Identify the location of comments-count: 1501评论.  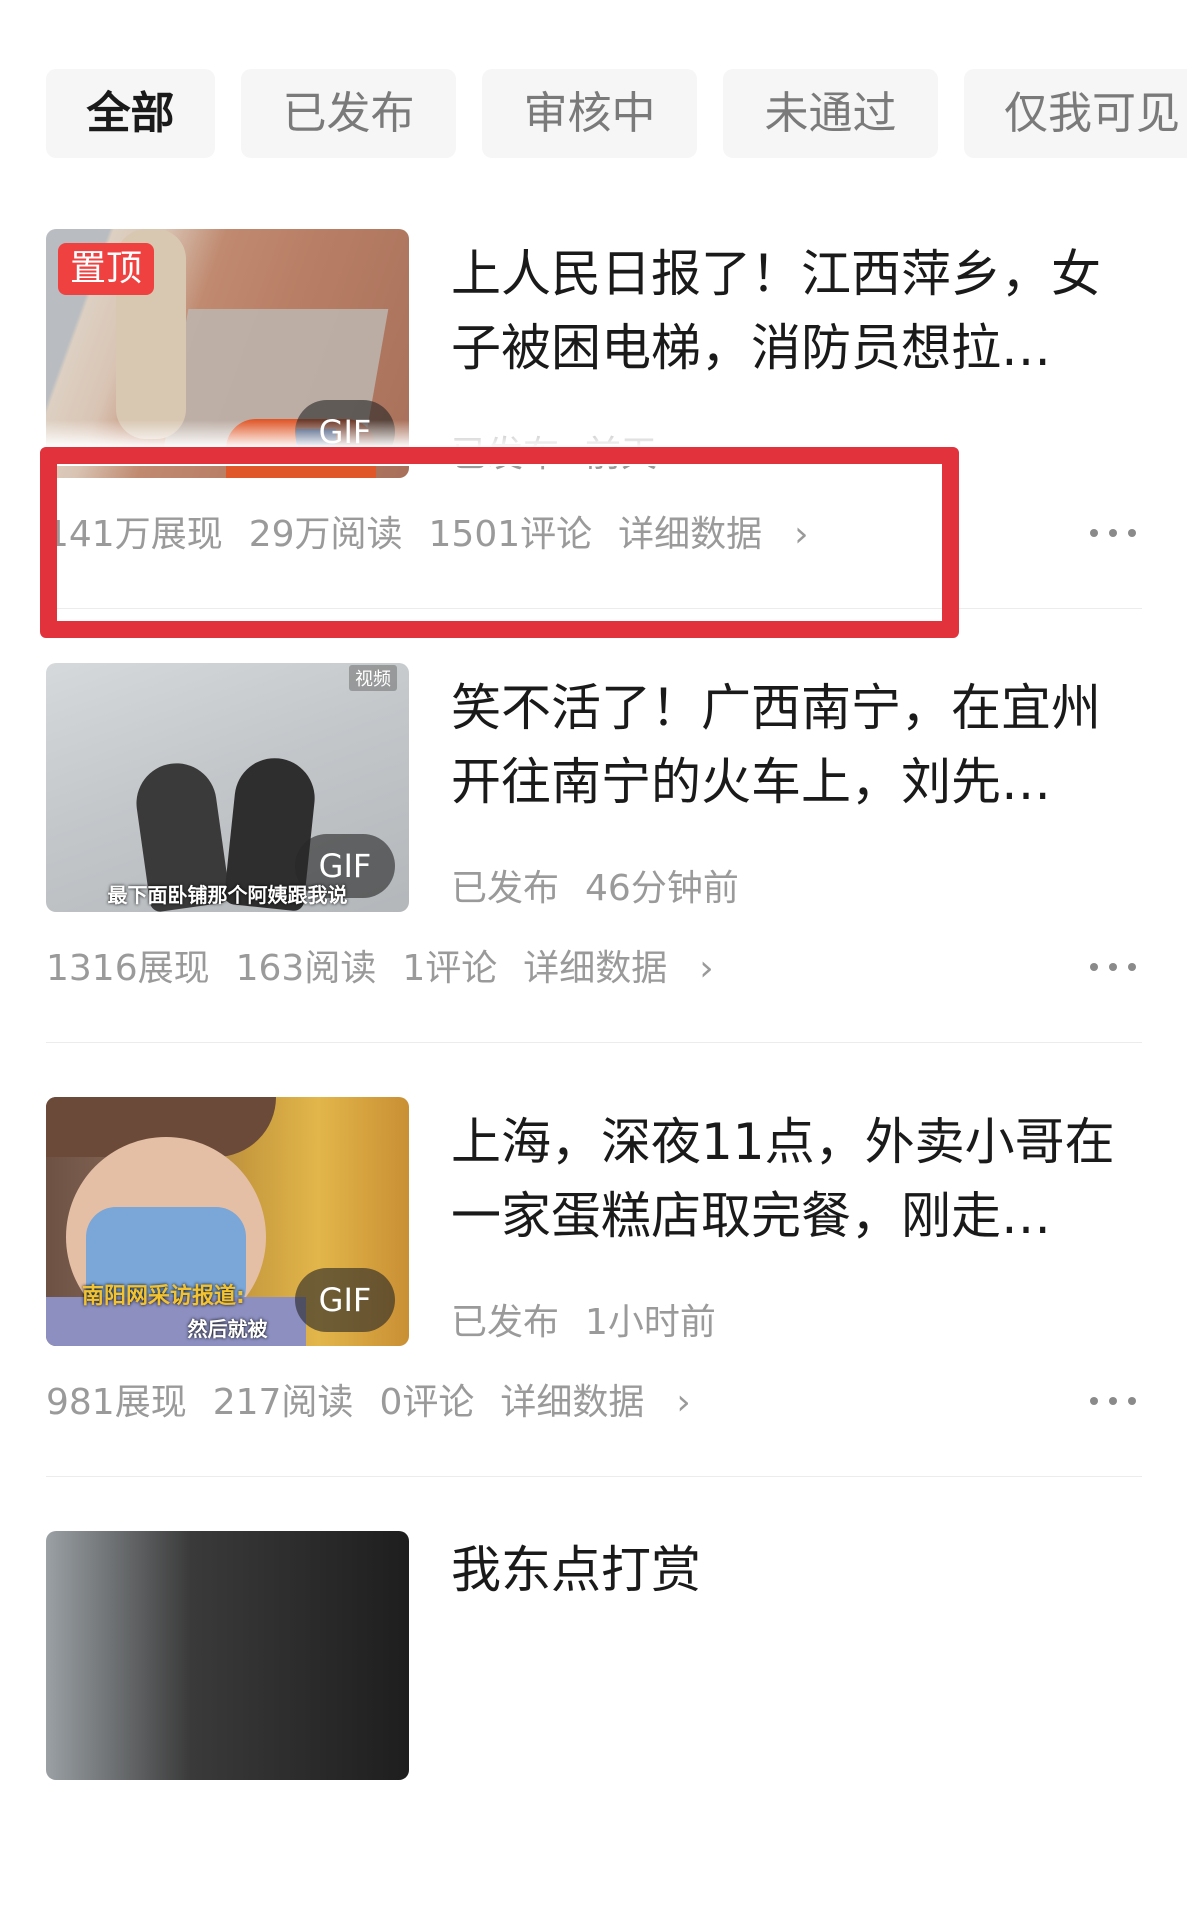
(510, 534).